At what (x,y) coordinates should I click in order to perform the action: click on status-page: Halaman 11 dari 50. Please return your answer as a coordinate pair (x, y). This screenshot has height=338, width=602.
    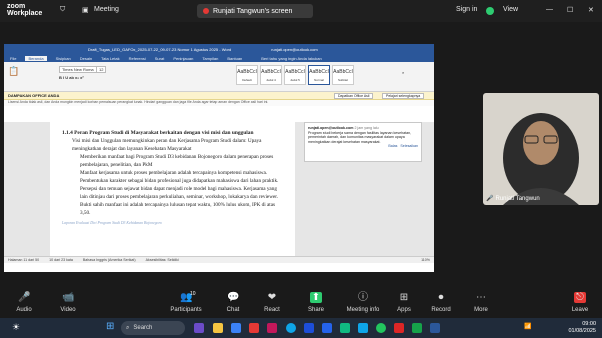
    Looking at the image, I should click on (24, 260).